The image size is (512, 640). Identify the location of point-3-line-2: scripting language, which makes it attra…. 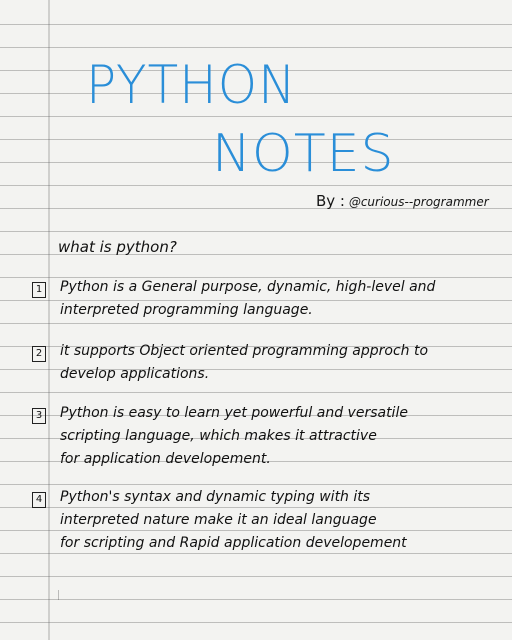
(218, 436).